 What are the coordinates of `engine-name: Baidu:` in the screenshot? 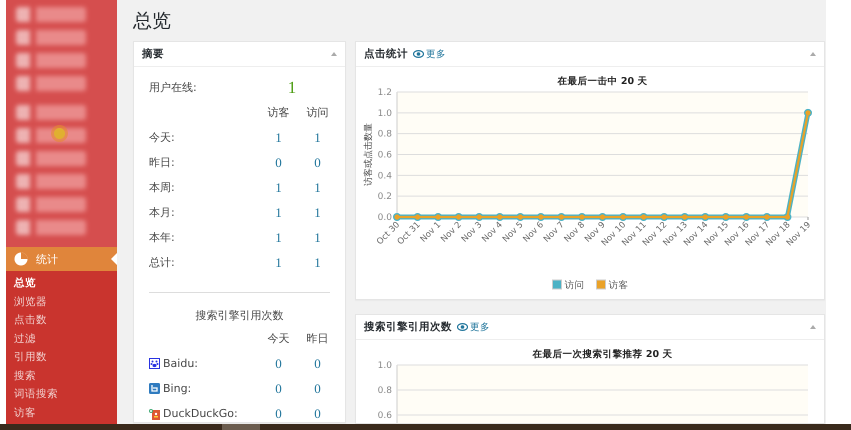 It's located at (180, 364).